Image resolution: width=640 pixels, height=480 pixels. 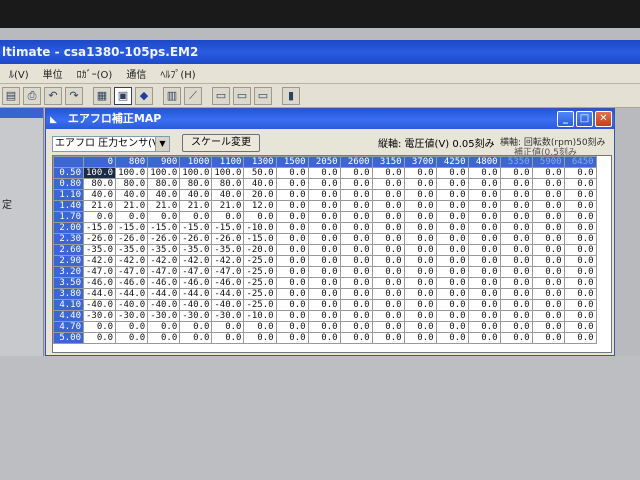 What do you see at coordinates (164, 195) in the screenshot?
I see `map-cell: 40.0` at bounding box center [164, 195].